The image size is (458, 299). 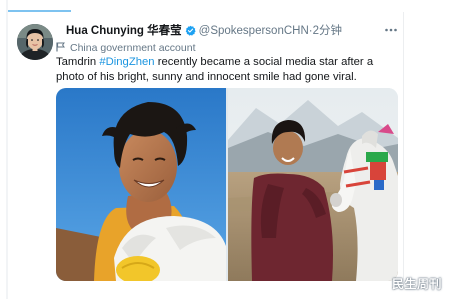 I want to click on tweet-text-start: Tamdrin, so click(x=78, y=62).